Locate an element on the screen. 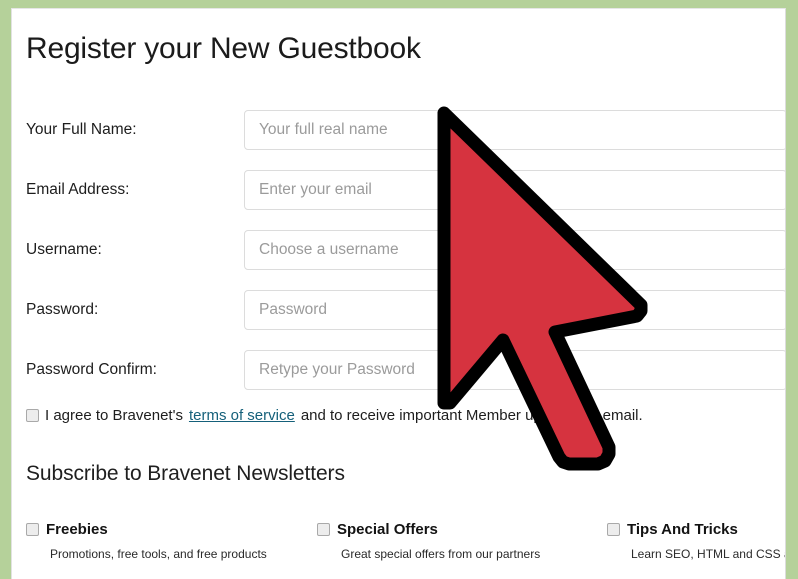 The height and width of the screenshot is (579, 798). newsletter-tips-and-tricks-checkbox is located at coordinates (613, 529).